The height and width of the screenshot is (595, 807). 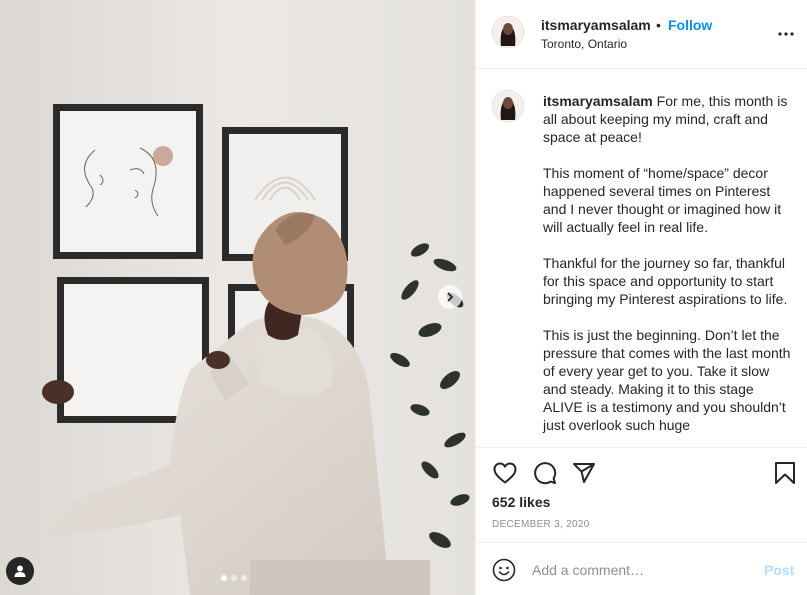 I want to click on add-comment-bar: Post, so click(x=641, y=568).